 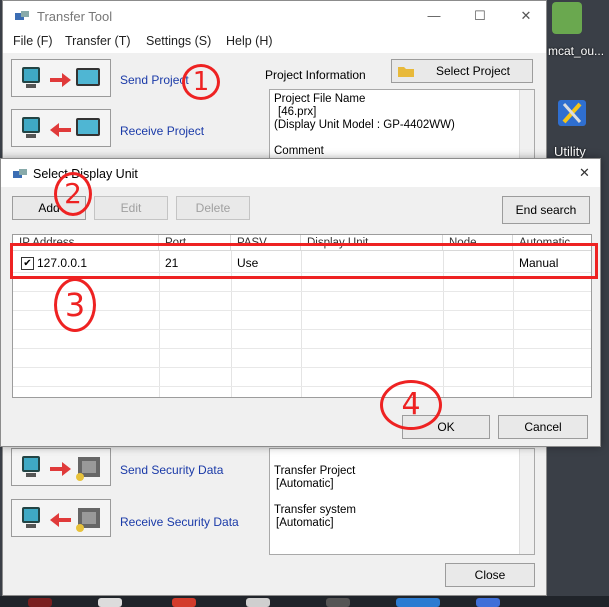 What do you see at coordinates (33, 41) in the screenshot?
I see `menu-file: File (F)` at bounding box center [33, 41].